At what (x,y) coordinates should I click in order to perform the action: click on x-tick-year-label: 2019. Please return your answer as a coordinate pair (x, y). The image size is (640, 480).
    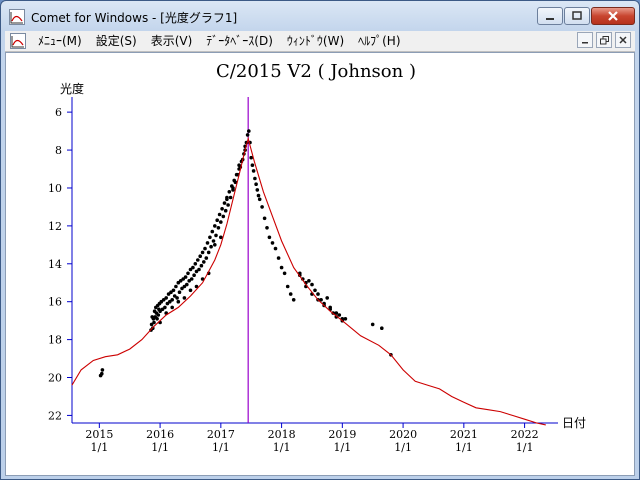
    Looking at the image, I should click on (342, 434).